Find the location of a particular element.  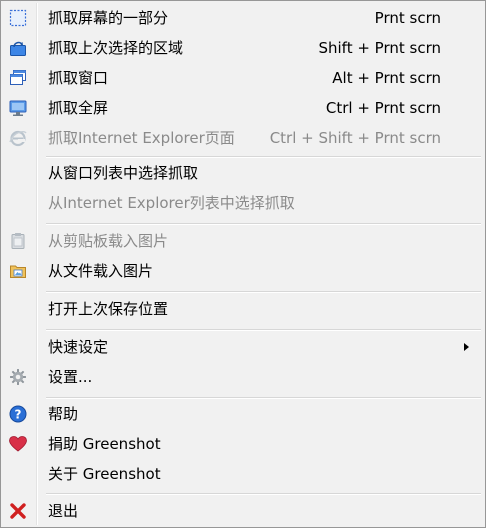

menu-item-label: 捐助 Greenshot is located at coordinates (104, 444).